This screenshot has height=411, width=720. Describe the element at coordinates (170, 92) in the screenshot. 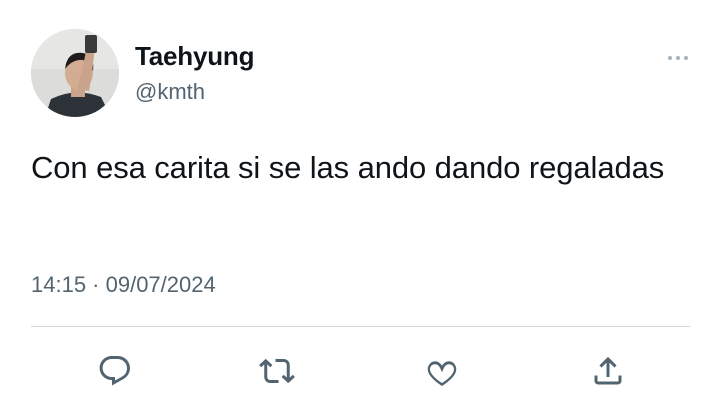

I see `author-handle: @kmth` at that location.